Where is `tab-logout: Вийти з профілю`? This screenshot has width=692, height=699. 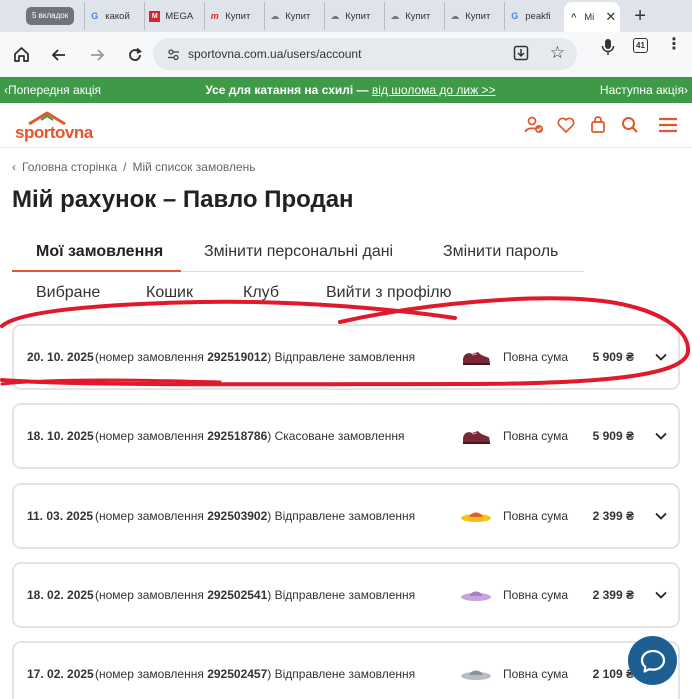
tab-logout: Вийти з профілю is located at coordinates (389, 293).